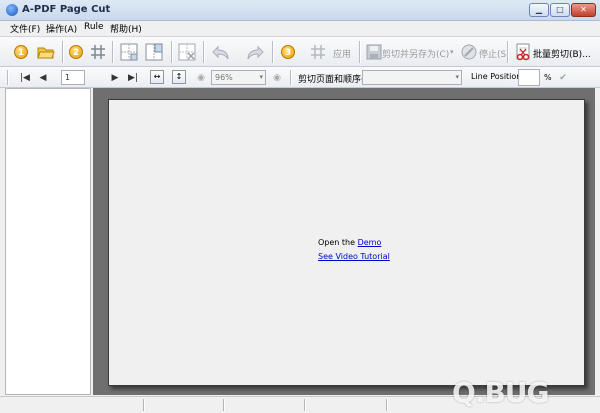 The image size is (600, 413). I want to click on split-vertical-icon, so click(154, 52).